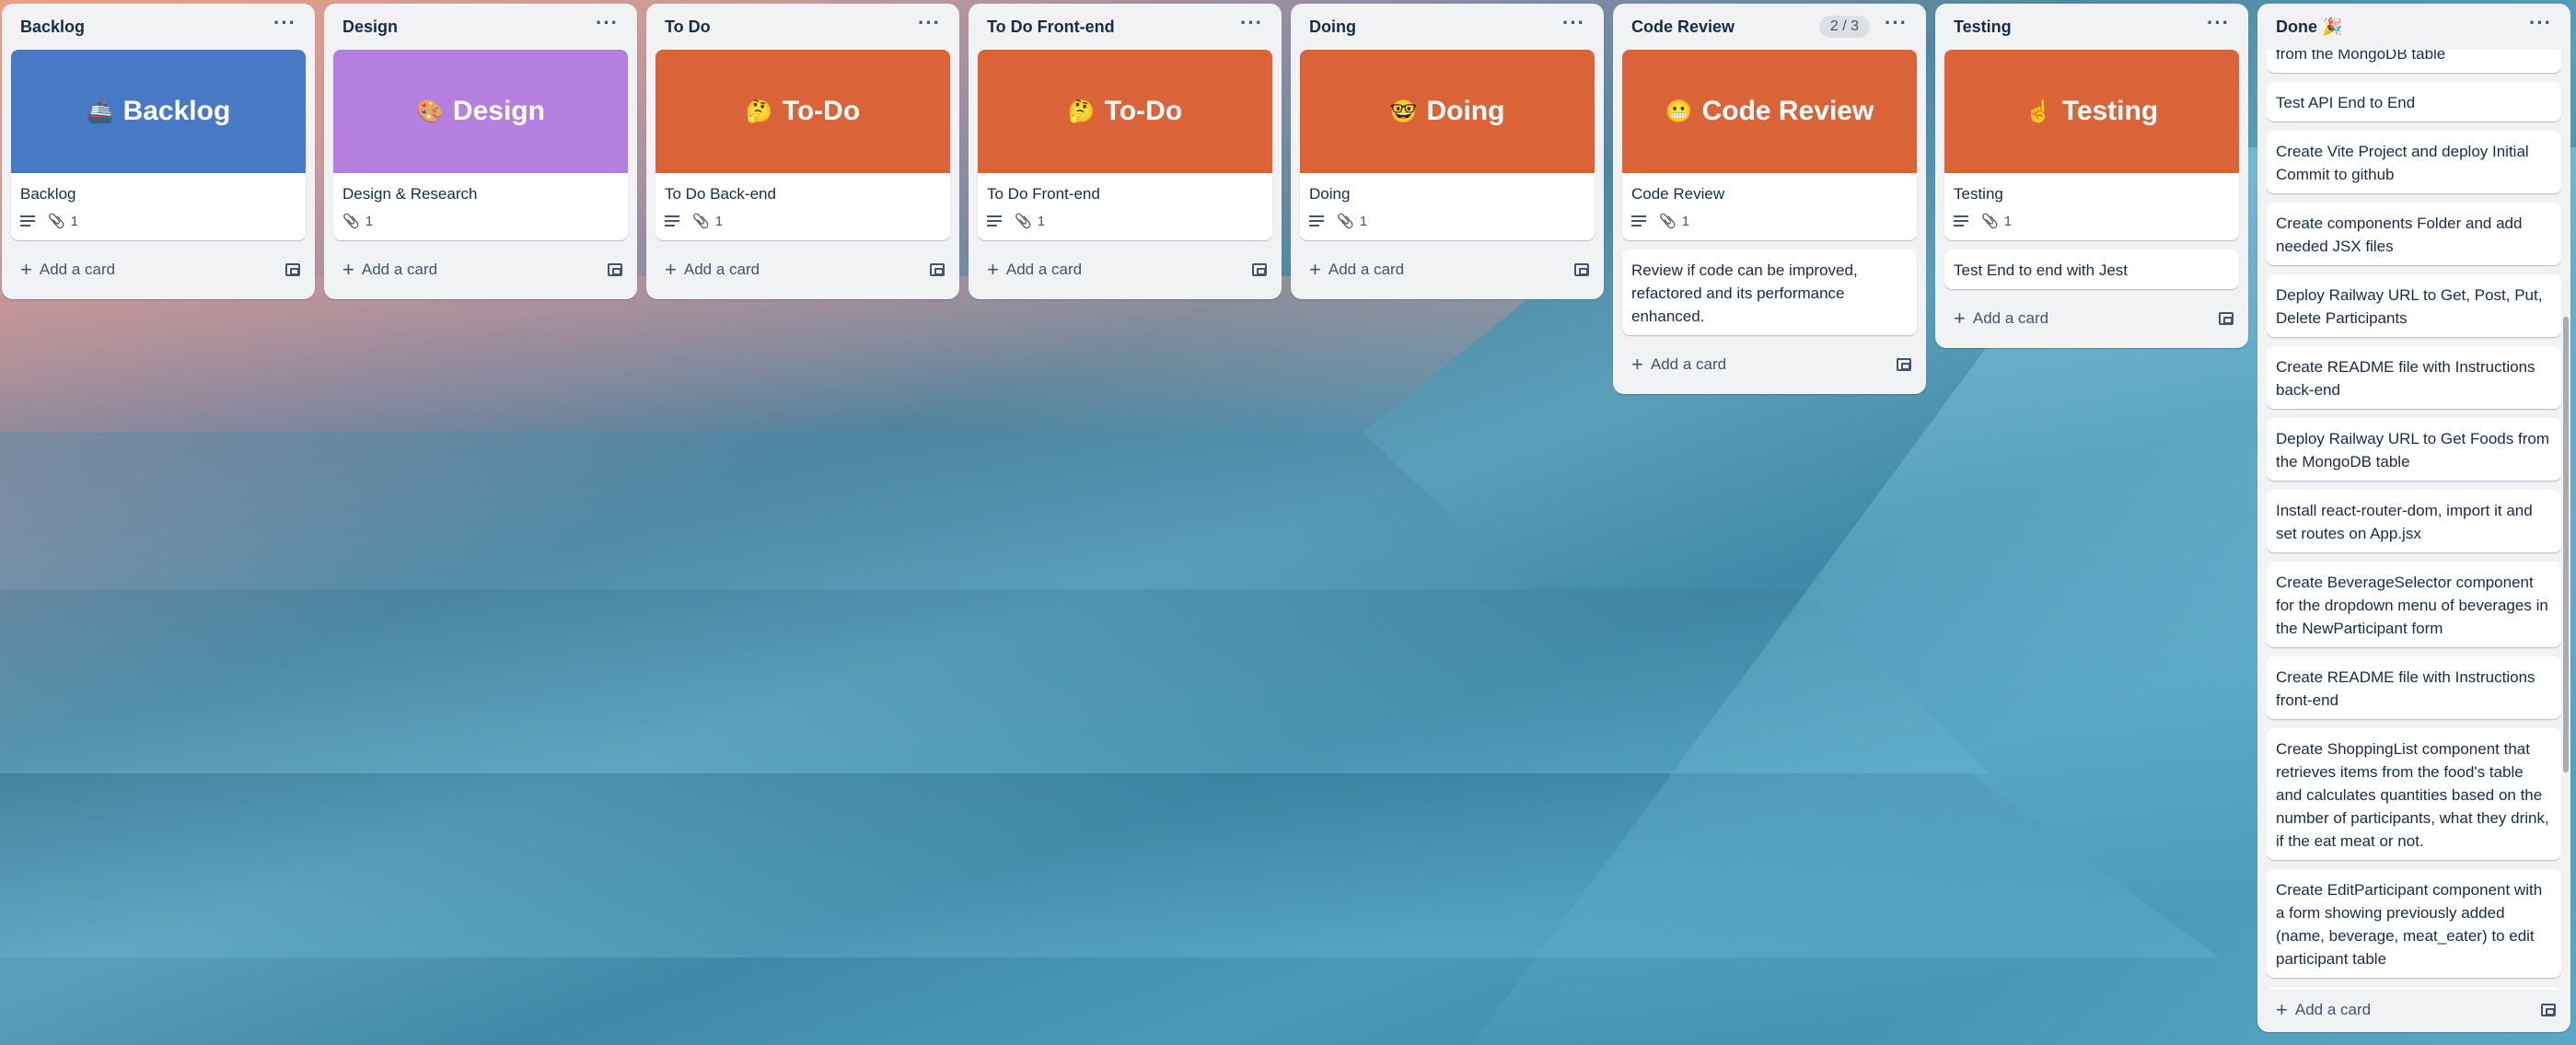  I want to click on cover-card: 🤔 To-Do To Do Back-end 📎 1, so click(803, 145).